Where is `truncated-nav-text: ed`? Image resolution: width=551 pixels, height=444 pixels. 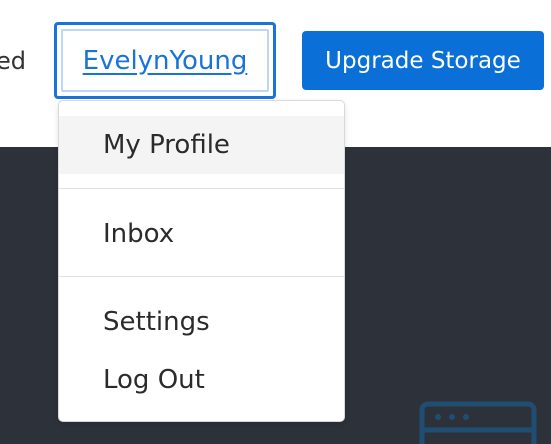 truncated-nav-text: ed is located at coordinates (13, 61).